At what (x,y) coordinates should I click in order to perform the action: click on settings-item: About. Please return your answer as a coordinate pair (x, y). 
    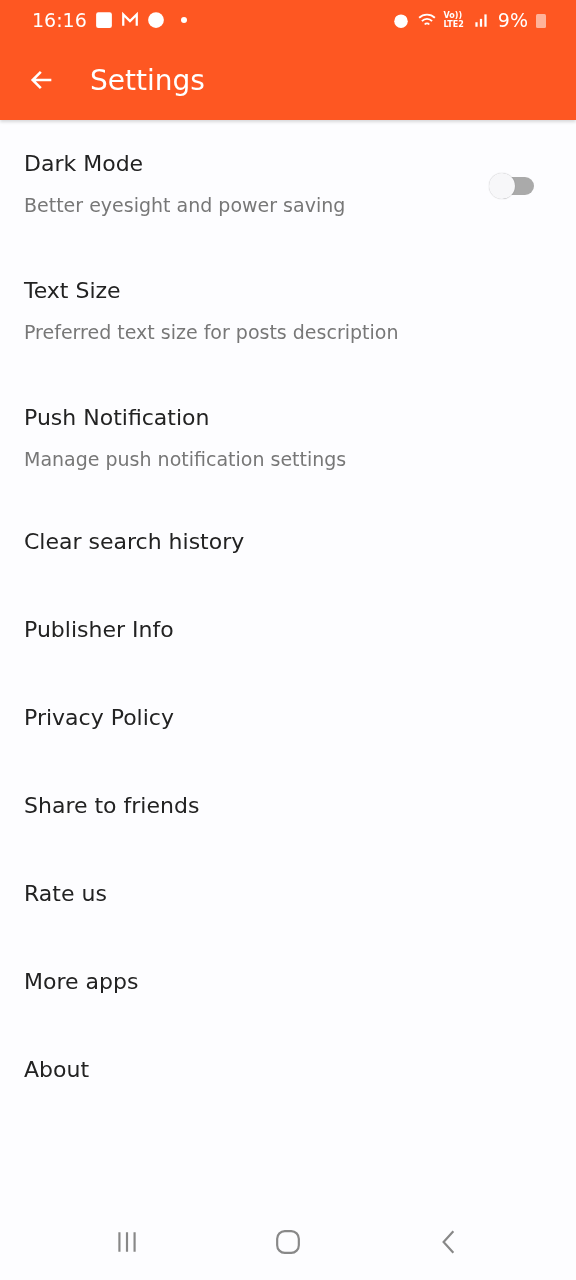
    Looking at the image, I should click on (288, 1069).